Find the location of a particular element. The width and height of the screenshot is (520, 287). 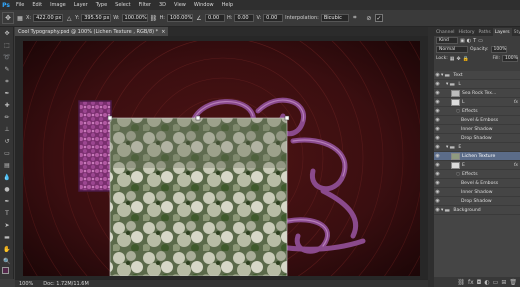

menu-layer: Layer is located at coordinates (81, 5).